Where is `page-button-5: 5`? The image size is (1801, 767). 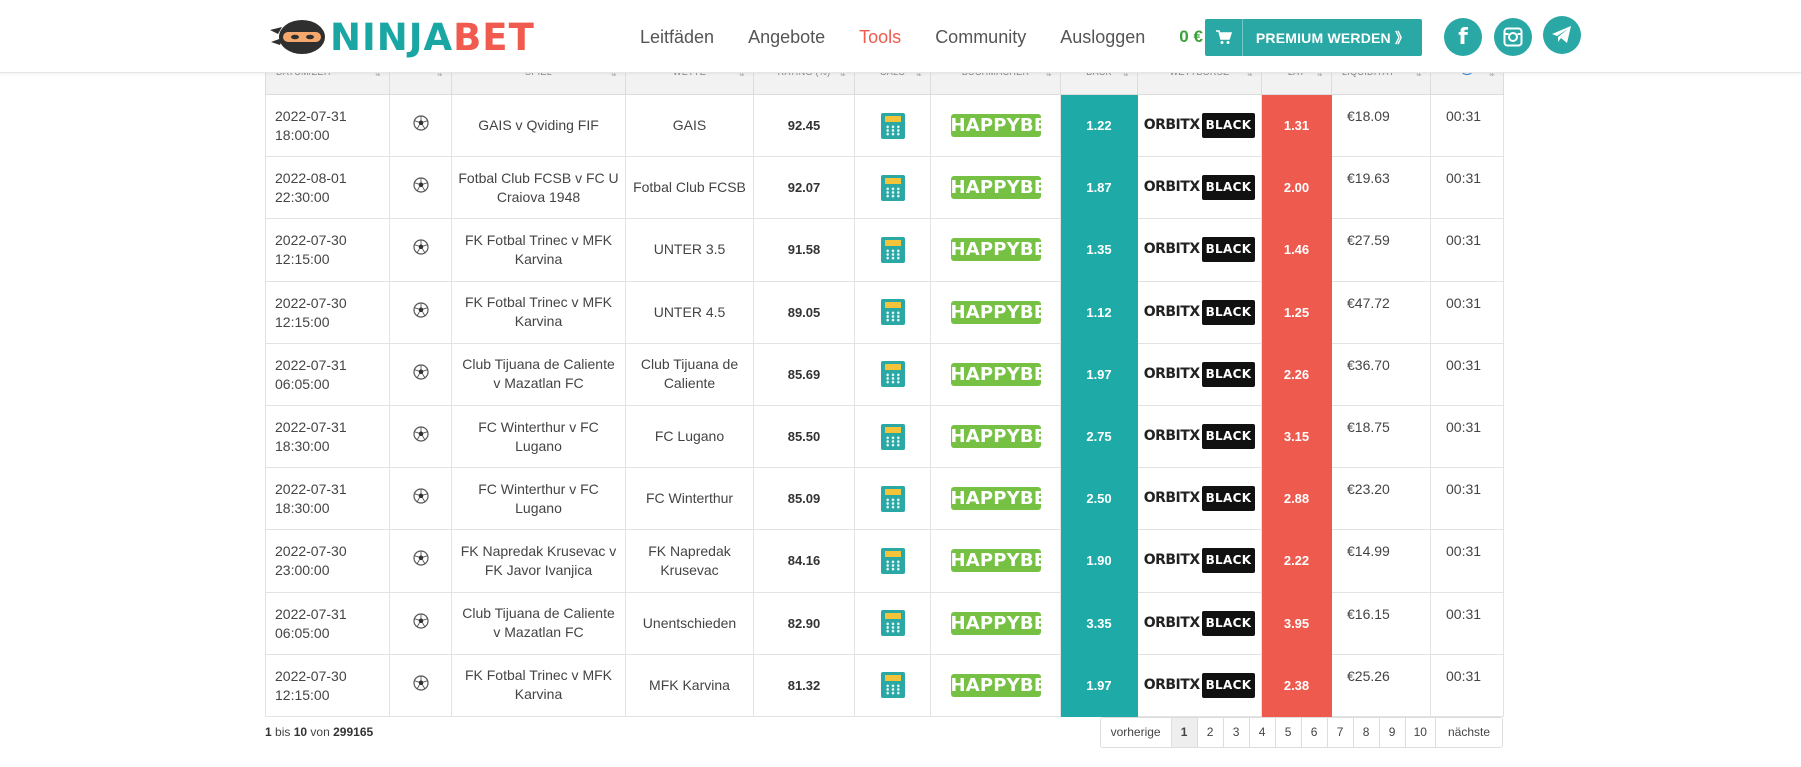
page-button-5: 5 is located at coordinates (1287, 732).